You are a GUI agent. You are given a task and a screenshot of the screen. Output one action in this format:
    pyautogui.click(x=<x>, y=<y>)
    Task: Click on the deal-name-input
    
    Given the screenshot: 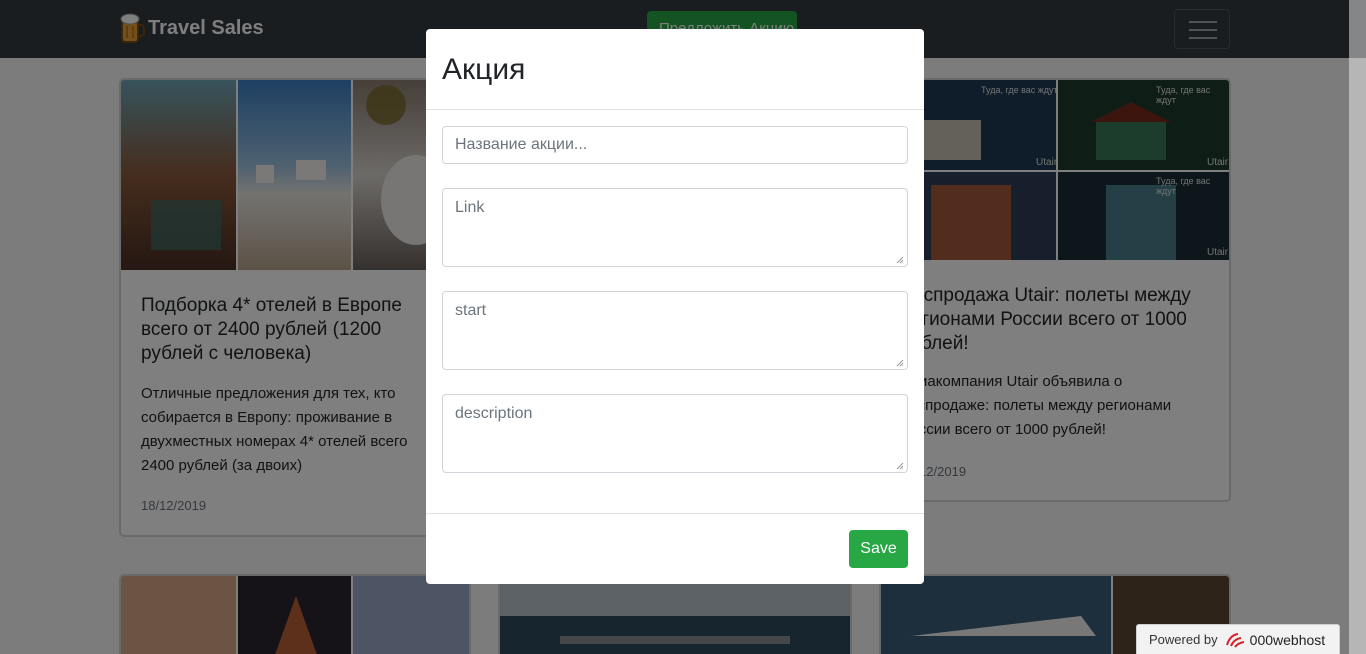 What is the action you would take?
    pyautogui.click(x=675, y=145)
    